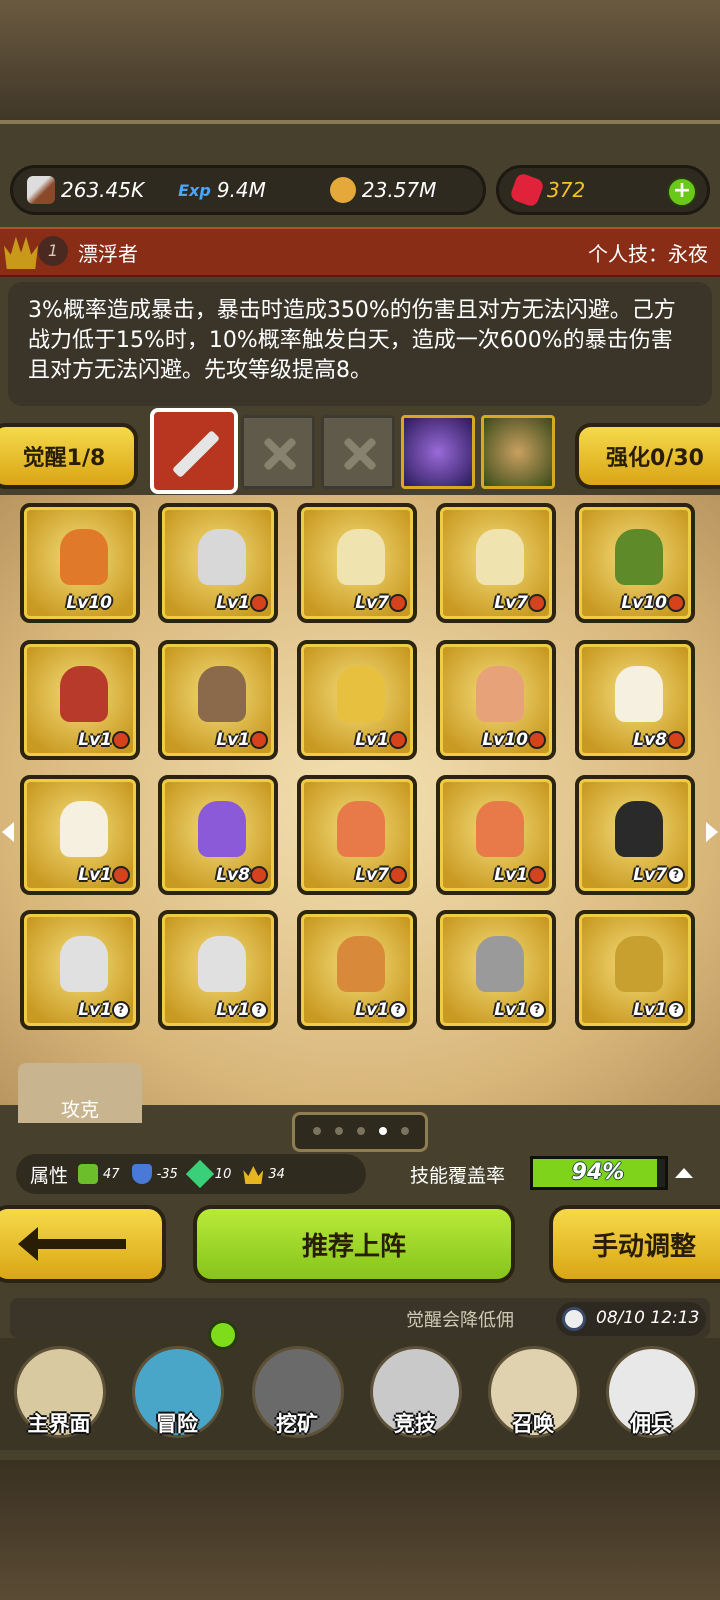 This screenshot has height=1600, width=720. Describe the element at coordinates (634, 1244) in the screenshot. I see `manual-adjust-button: 手动调整` at that location.